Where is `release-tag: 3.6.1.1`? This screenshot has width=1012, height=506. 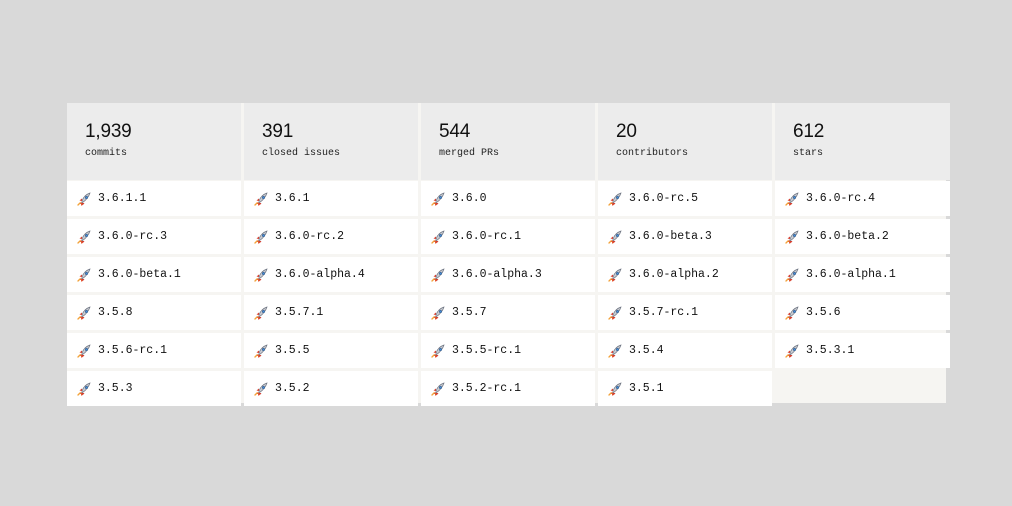
release-tag: 3.6.1.1 is located at coordinates (154, 198).